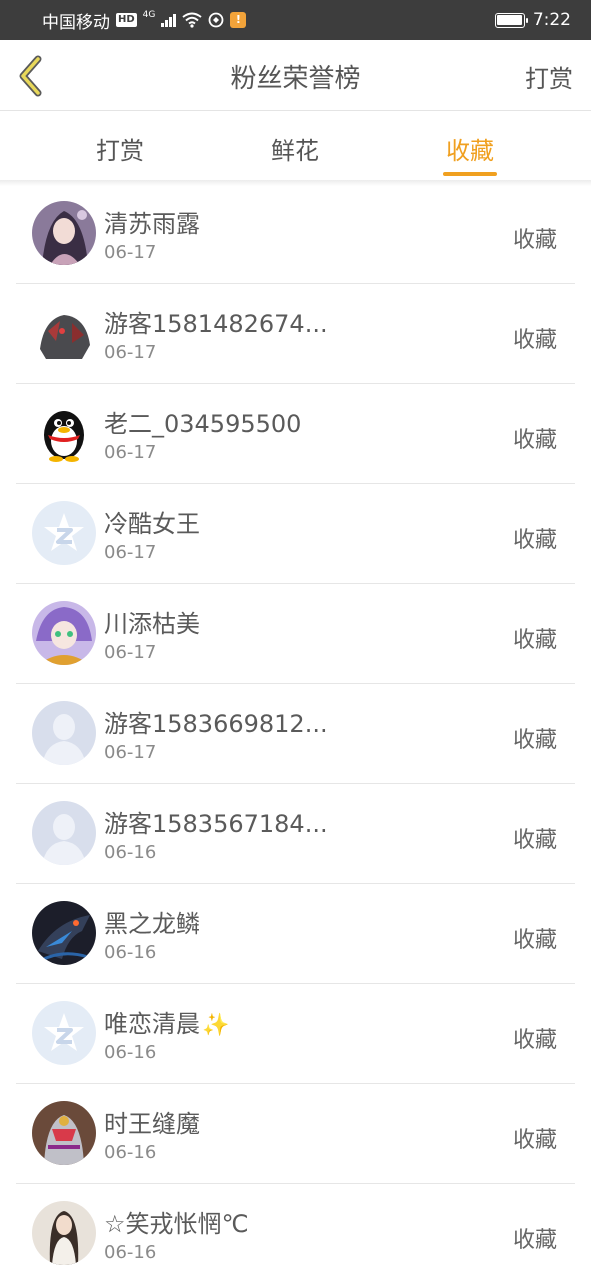 The height and width of the screenshot is (1280, 591). What do you see at coordinates (152, 1124) in the screenshot?
I see `user-name: 时王缝魔` at bounding box center [152, 1124].